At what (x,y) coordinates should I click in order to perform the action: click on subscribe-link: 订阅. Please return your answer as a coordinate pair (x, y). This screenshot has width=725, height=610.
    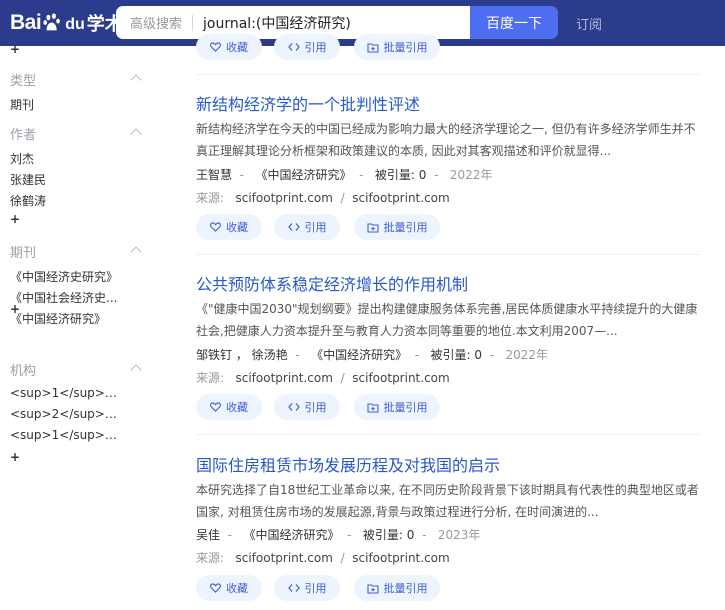
    Looking at the image, I should click on (589, 23).